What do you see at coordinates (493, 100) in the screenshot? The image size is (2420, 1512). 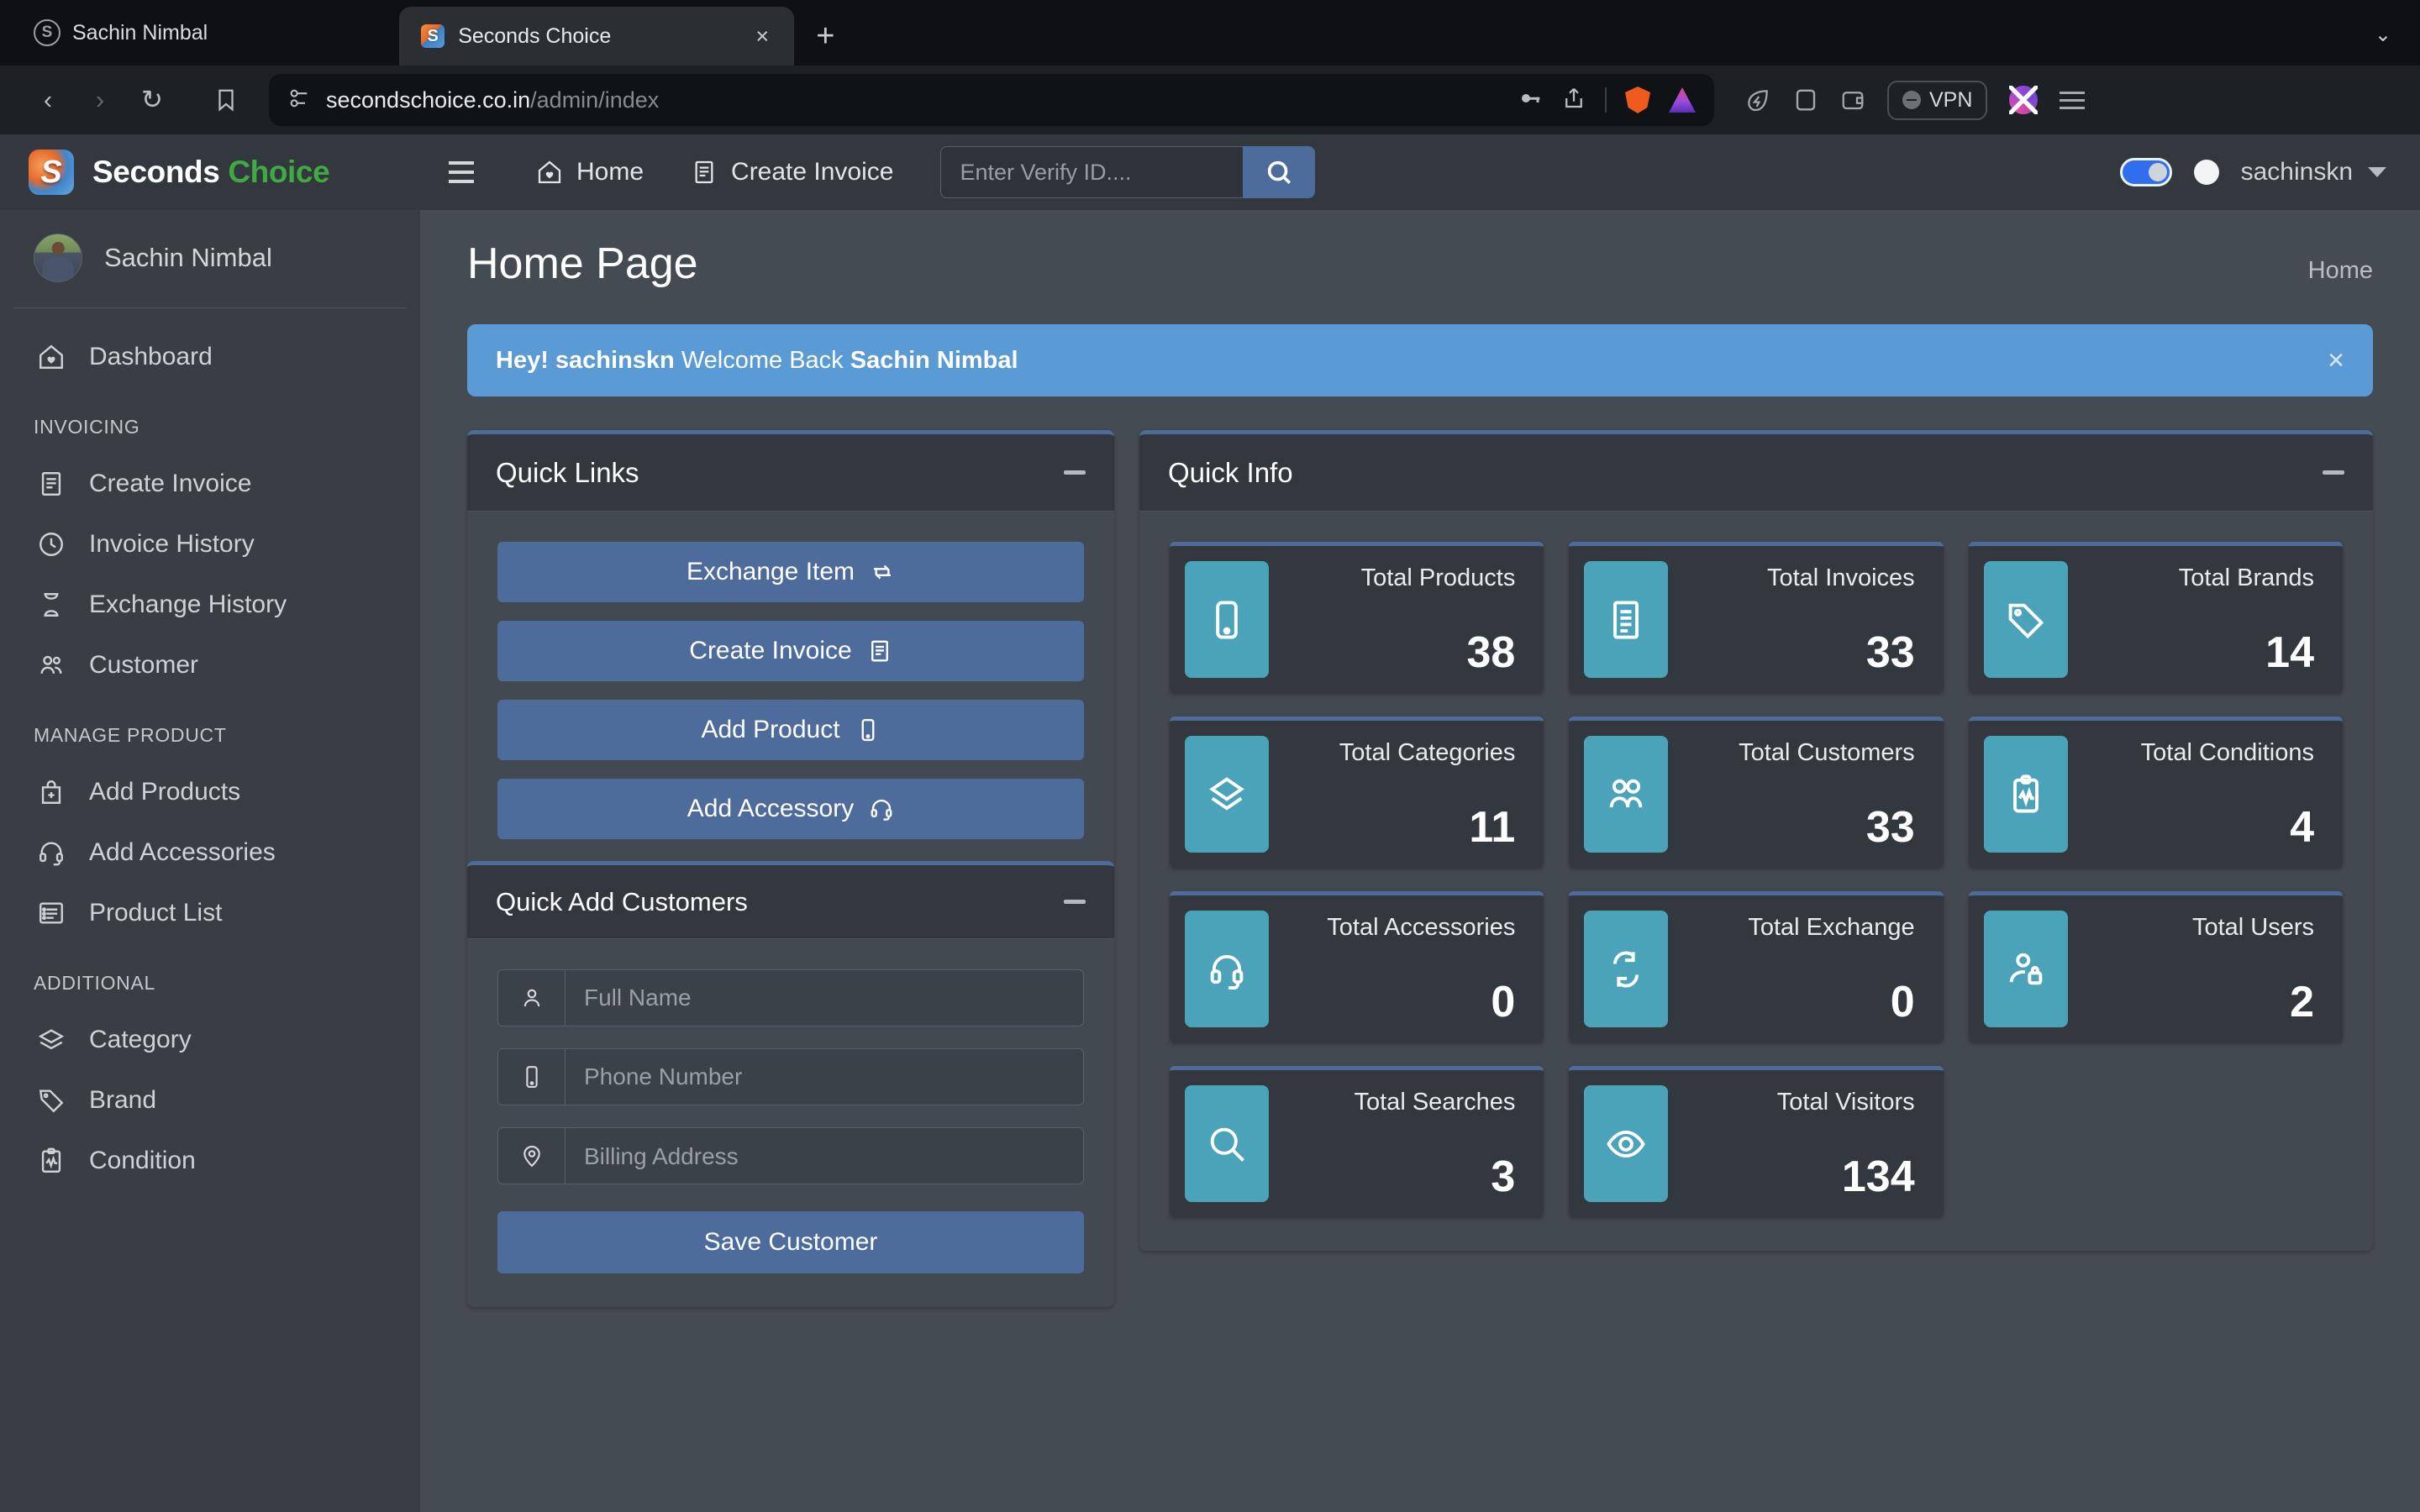 I see `url-text: secondschoice.co.in/admin/index` at bounding box center [493, 100].